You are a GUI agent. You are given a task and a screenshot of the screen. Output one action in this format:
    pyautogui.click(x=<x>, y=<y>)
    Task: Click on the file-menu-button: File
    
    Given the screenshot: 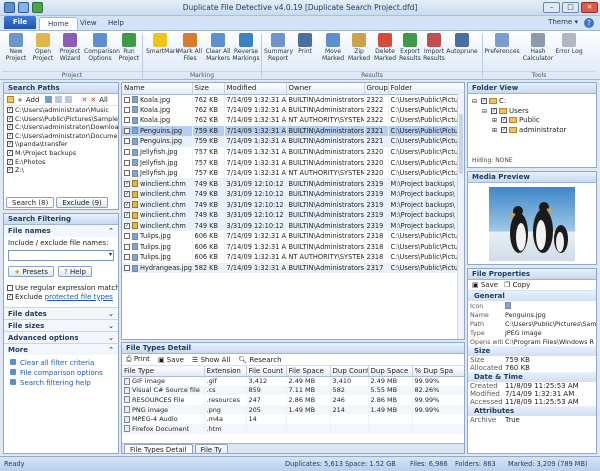 What is the action you would take?
    pyautogui.click(x=20, y=22)
    